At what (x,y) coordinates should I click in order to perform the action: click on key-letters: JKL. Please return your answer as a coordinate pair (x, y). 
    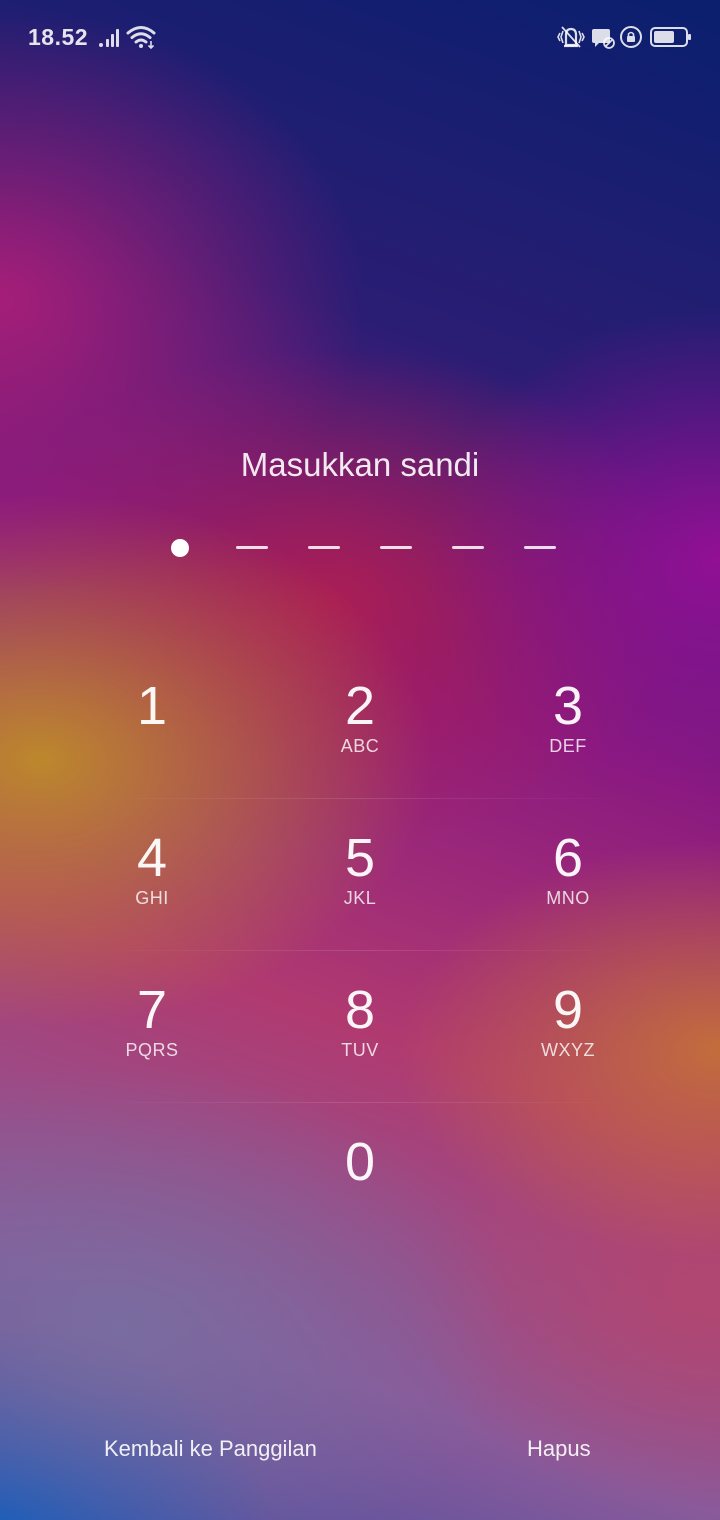
    Looking at the image, I should click on (360, 898).